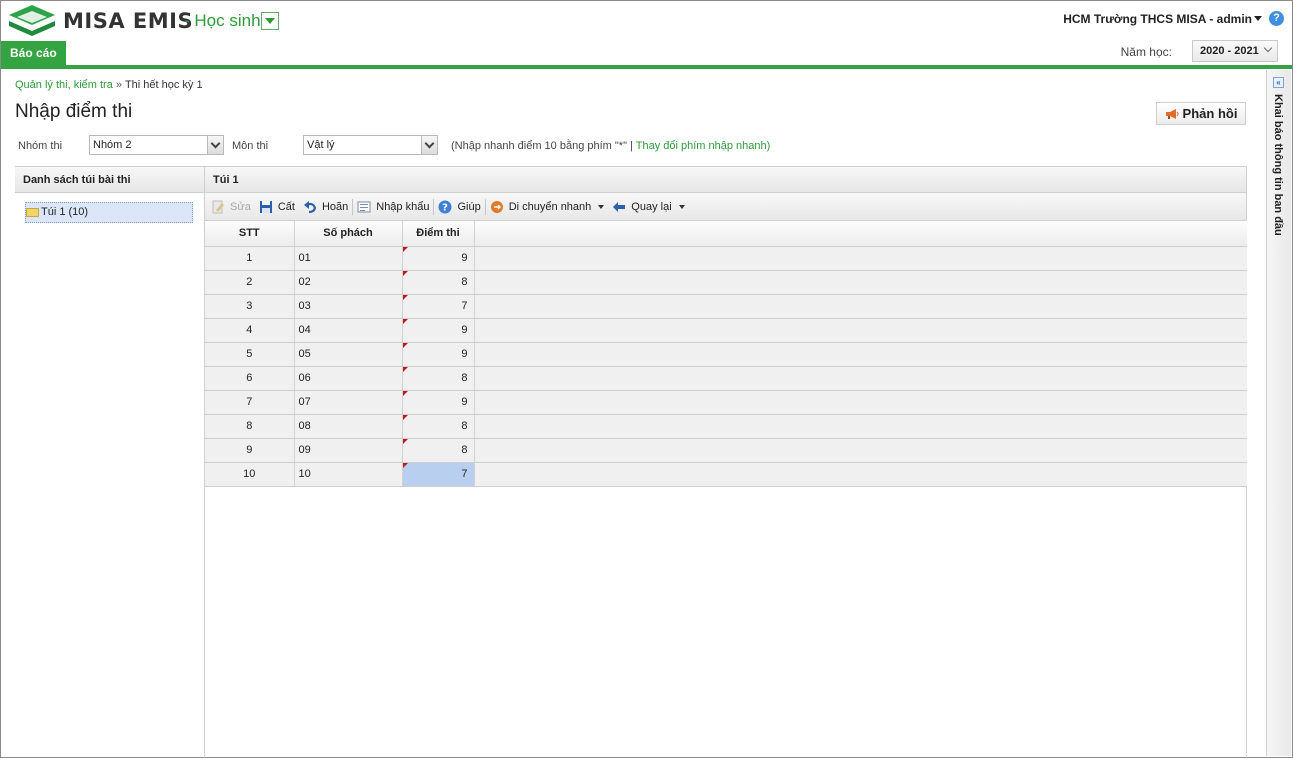 This screenshot has height=758, width=1293. What do you see at coordinates (277, 207) in the screenshot?
I see `save-button: Cất` at bounding box center [277, 207].